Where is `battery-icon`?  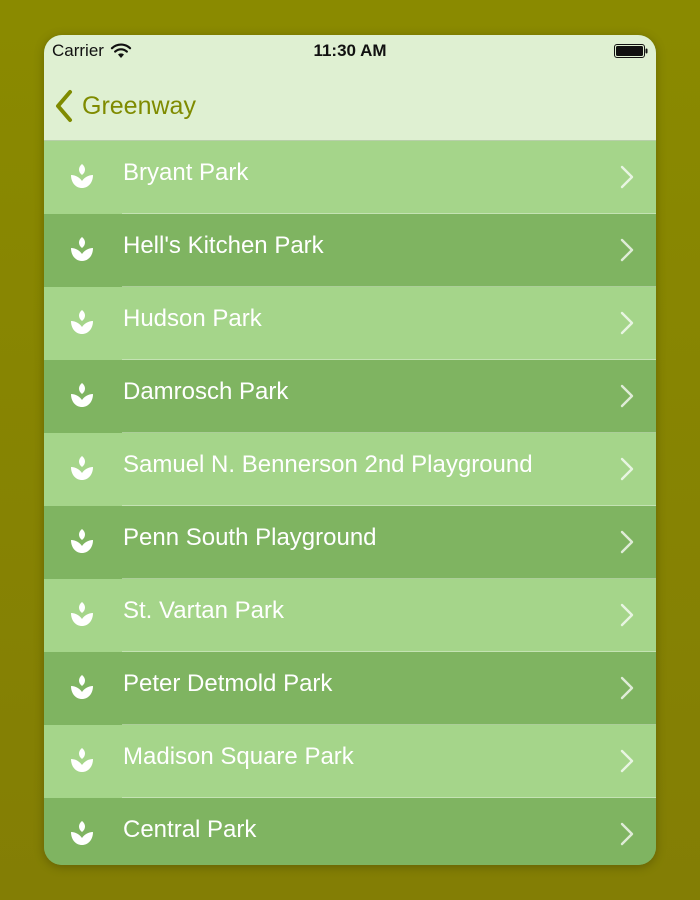
battery-icon is located at coordinates (631, 51).